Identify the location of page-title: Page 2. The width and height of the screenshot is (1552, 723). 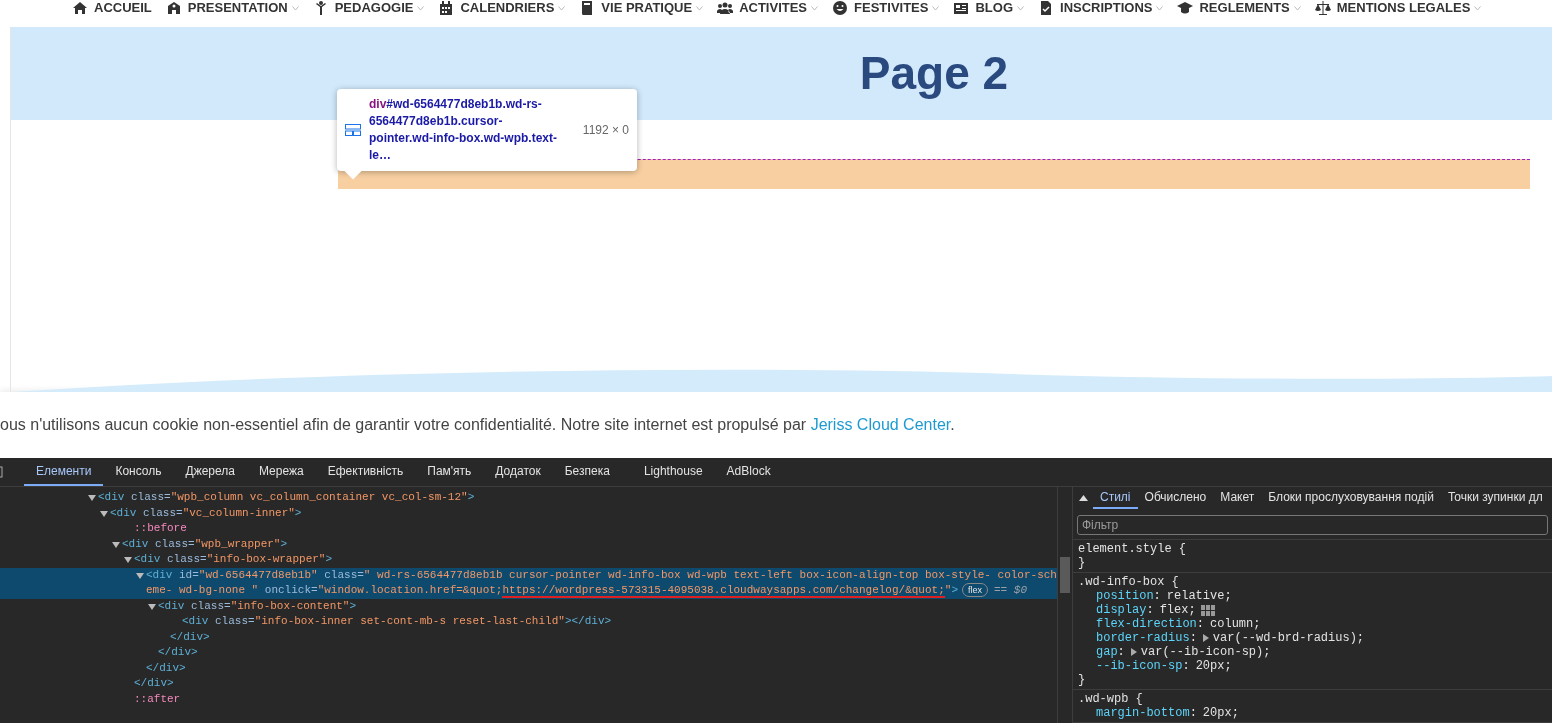
(934, 73).